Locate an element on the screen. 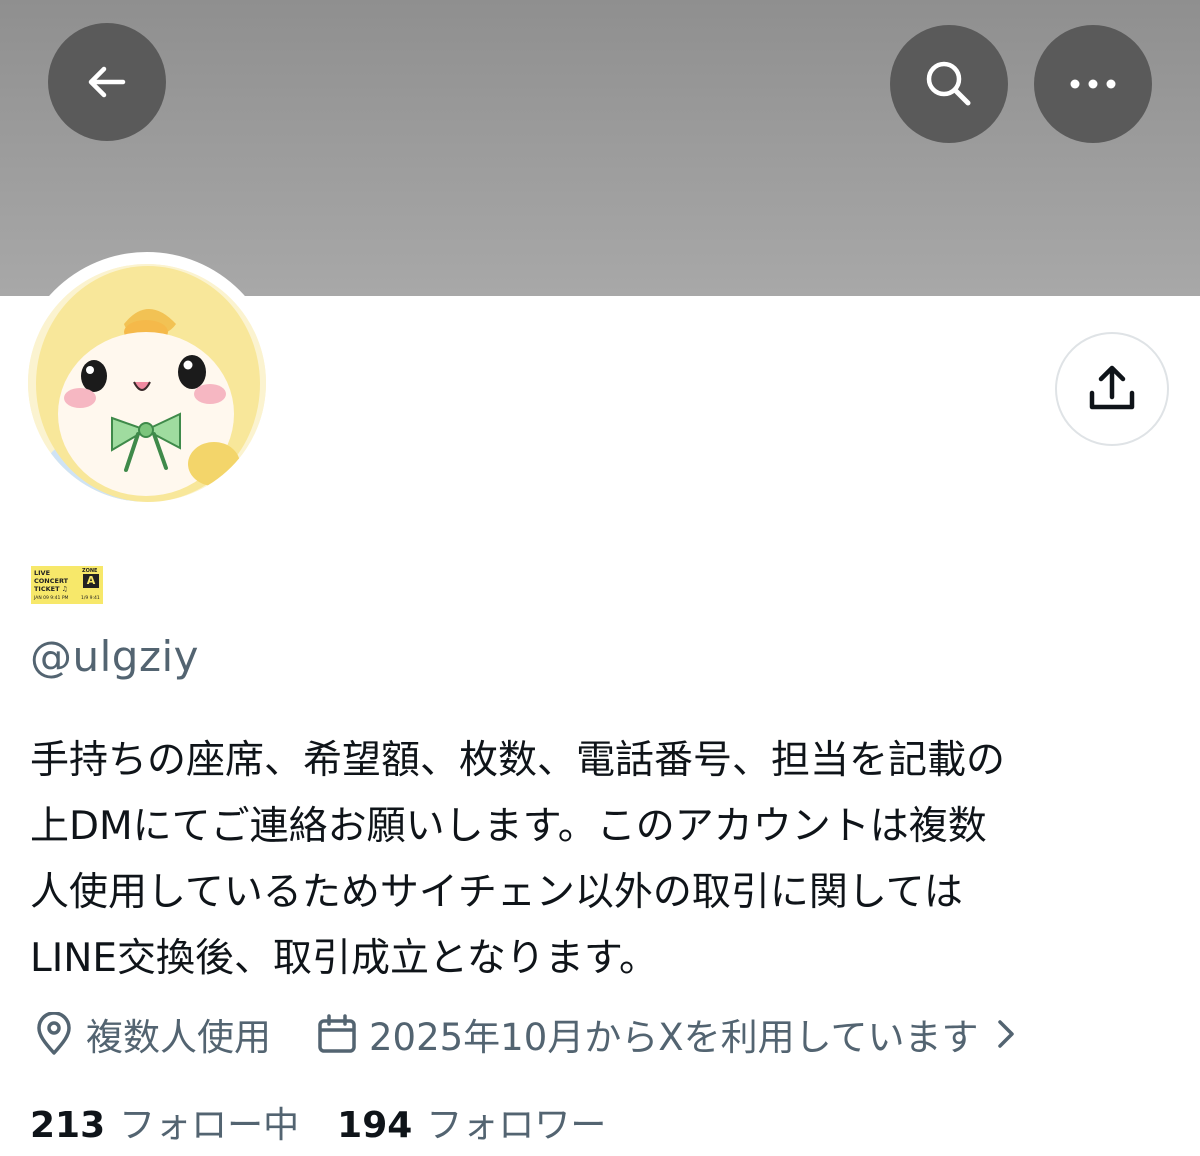 This screenshot has width=1200, height=1156. ticket-date-left: JAN 09 9:41 PM is located at coordinates (51, 598).